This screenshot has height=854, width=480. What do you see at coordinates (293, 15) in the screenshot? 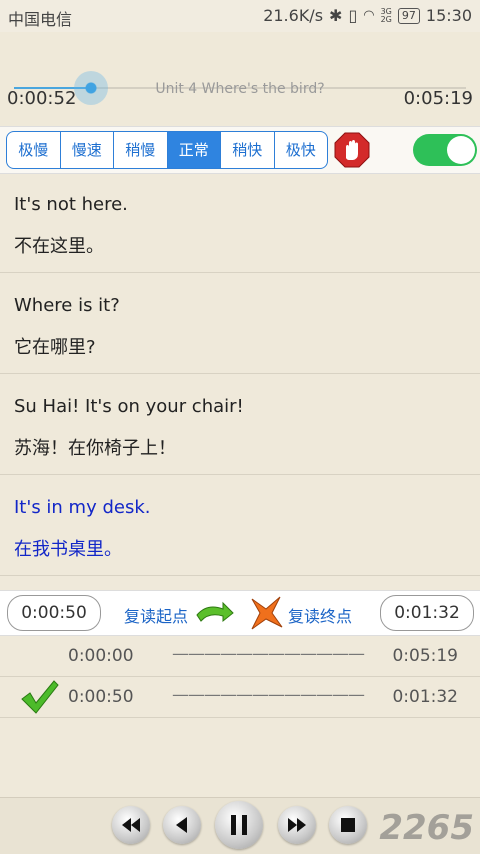
I see `net-speed: 21.6K/s` at bounding box center [293, 15].